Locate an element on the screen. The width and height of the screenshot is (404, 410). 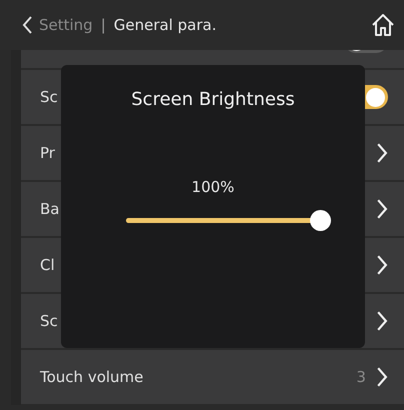
brightness-reading: 100% is located at coordinates (213, 187).